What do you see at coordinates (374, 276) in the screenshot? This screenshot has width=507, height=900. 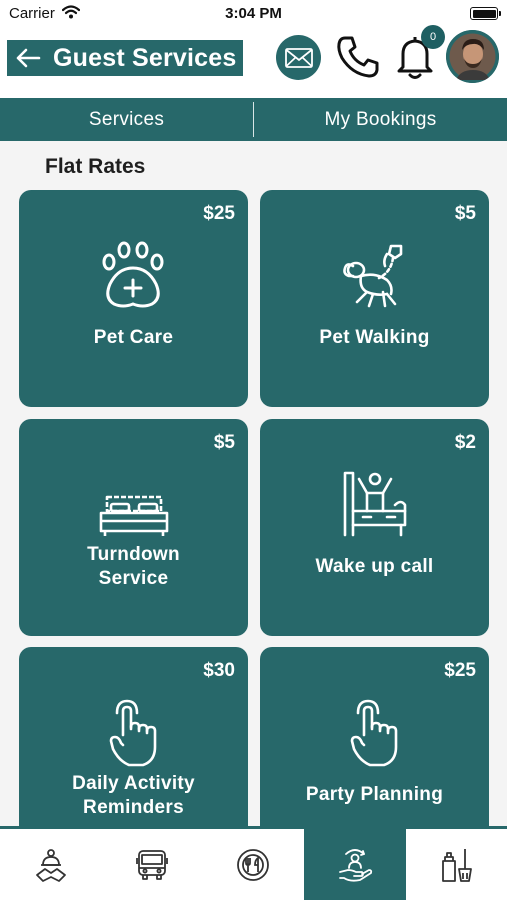 I see `dog-walking-icon` at bounding box center [374, 276].